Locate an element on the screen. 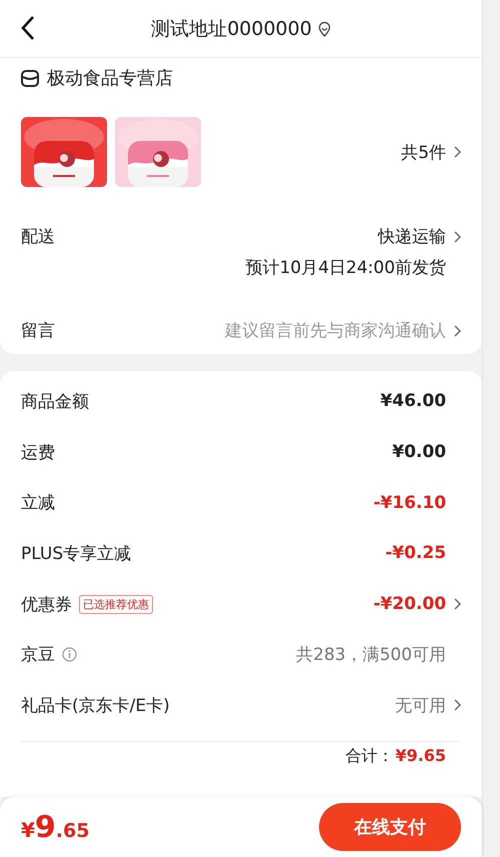 The image size is (500, 857). address-title: 测试地址0000000 is located at coordinates (231, 29).